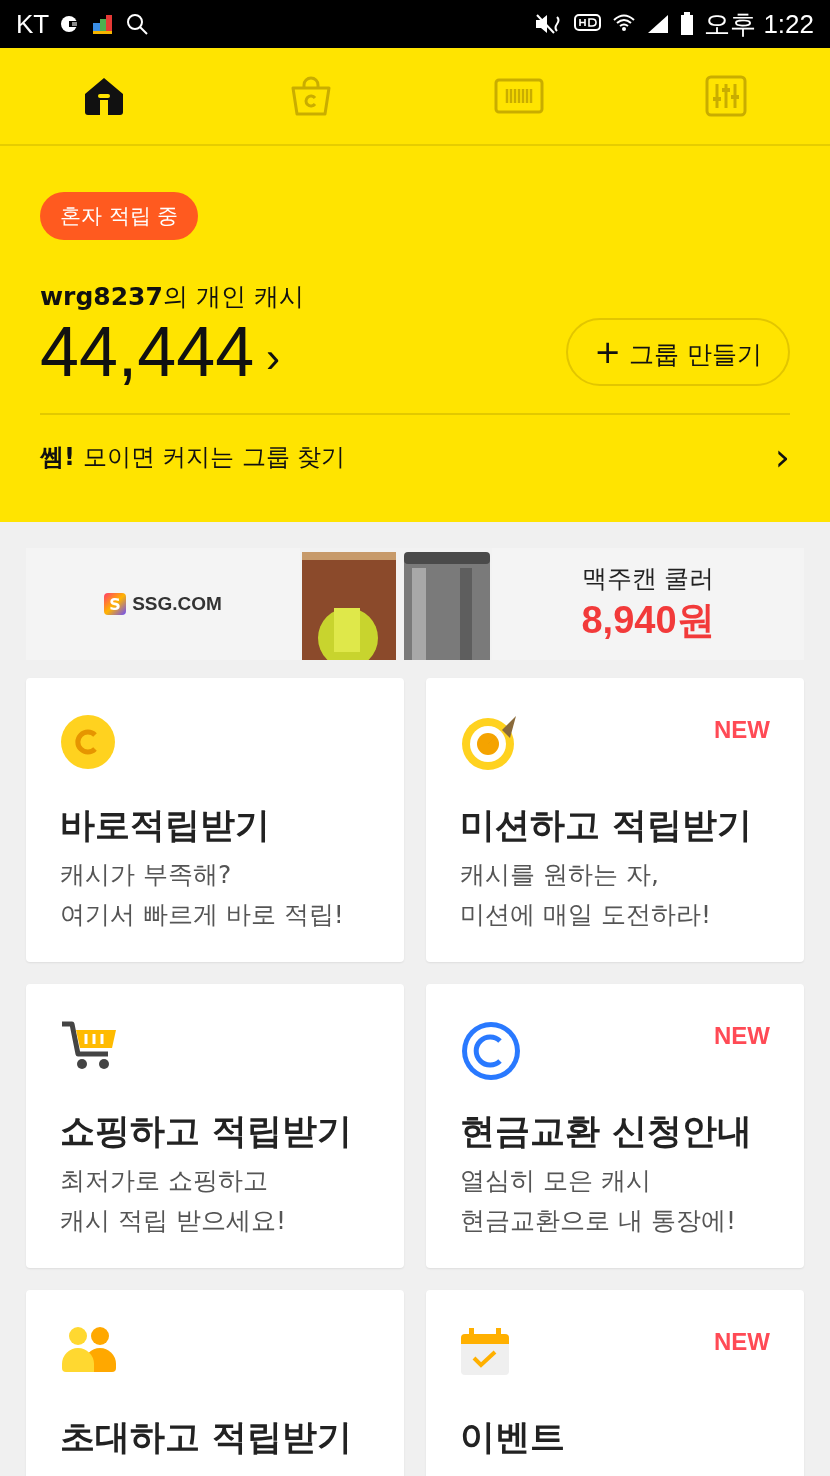  I want to click on card-description: 캐시를 원하는 자, 미션에 매일 도전하라!, so click(586, 895).